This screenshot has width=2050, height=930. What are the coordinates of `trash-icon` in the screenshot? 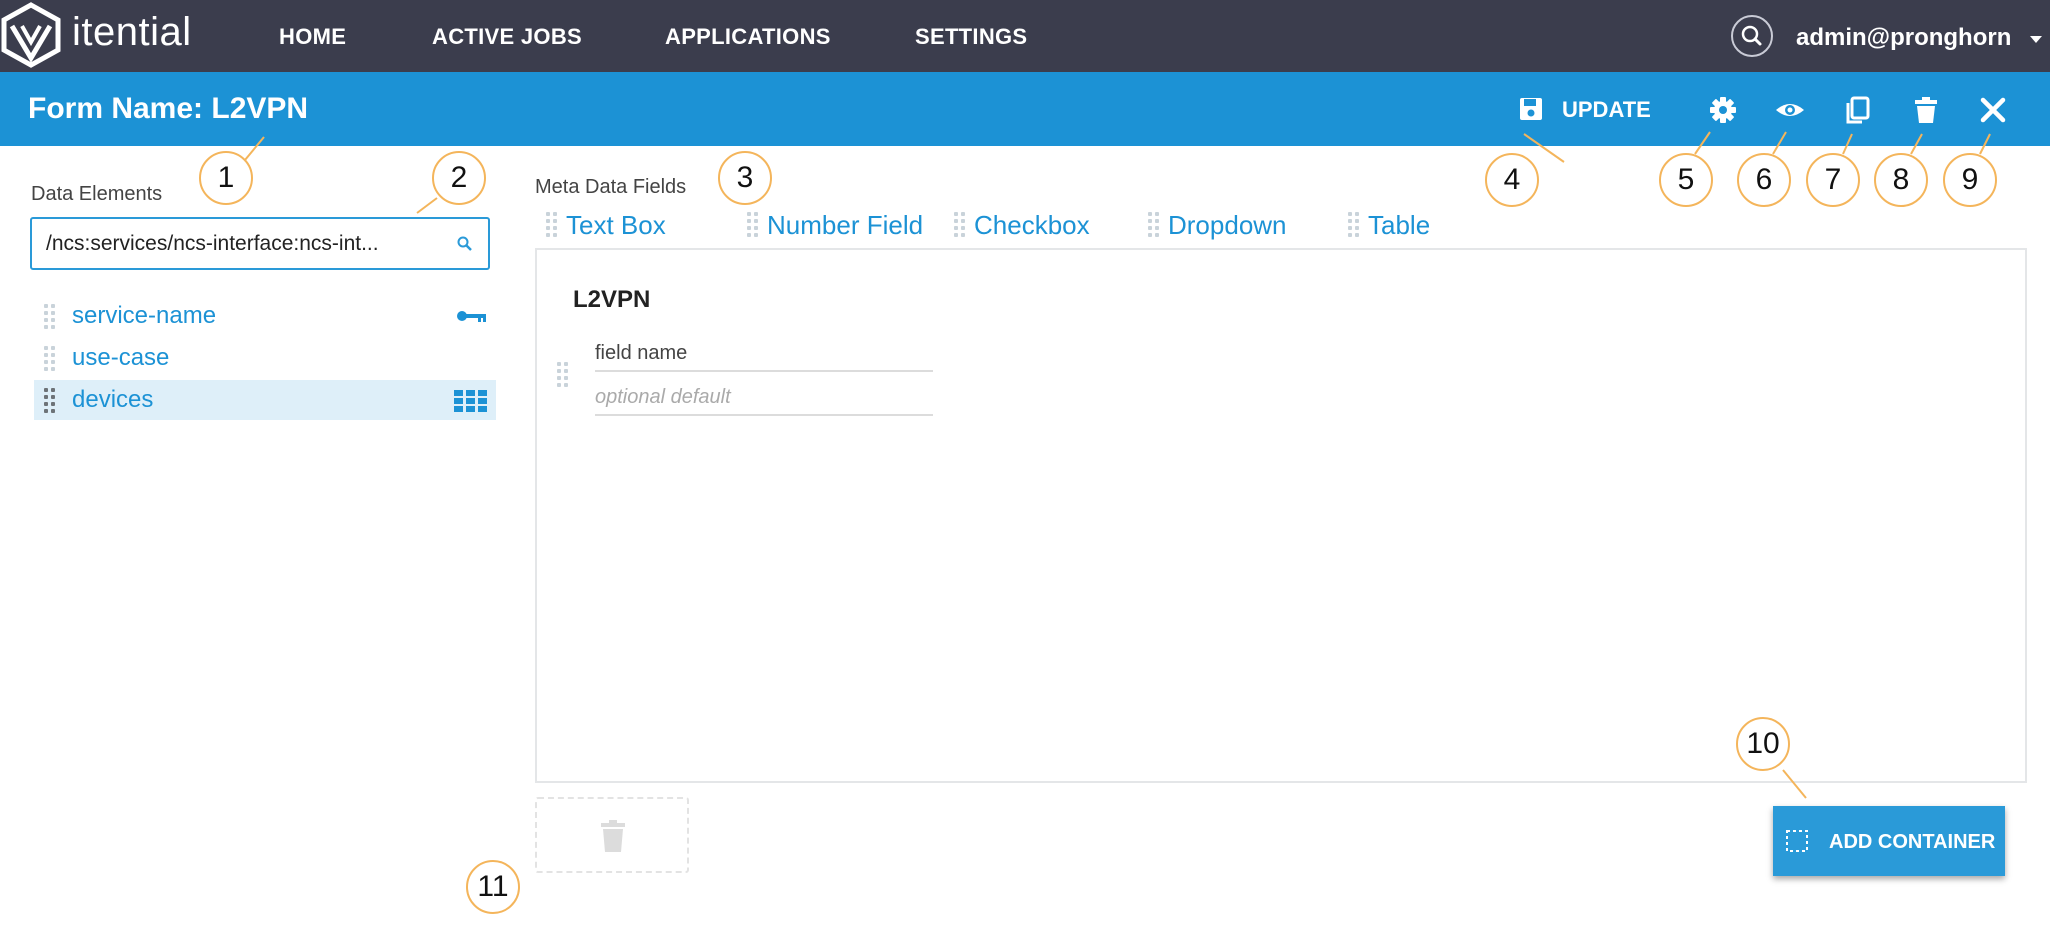 It's located at (613, 836).